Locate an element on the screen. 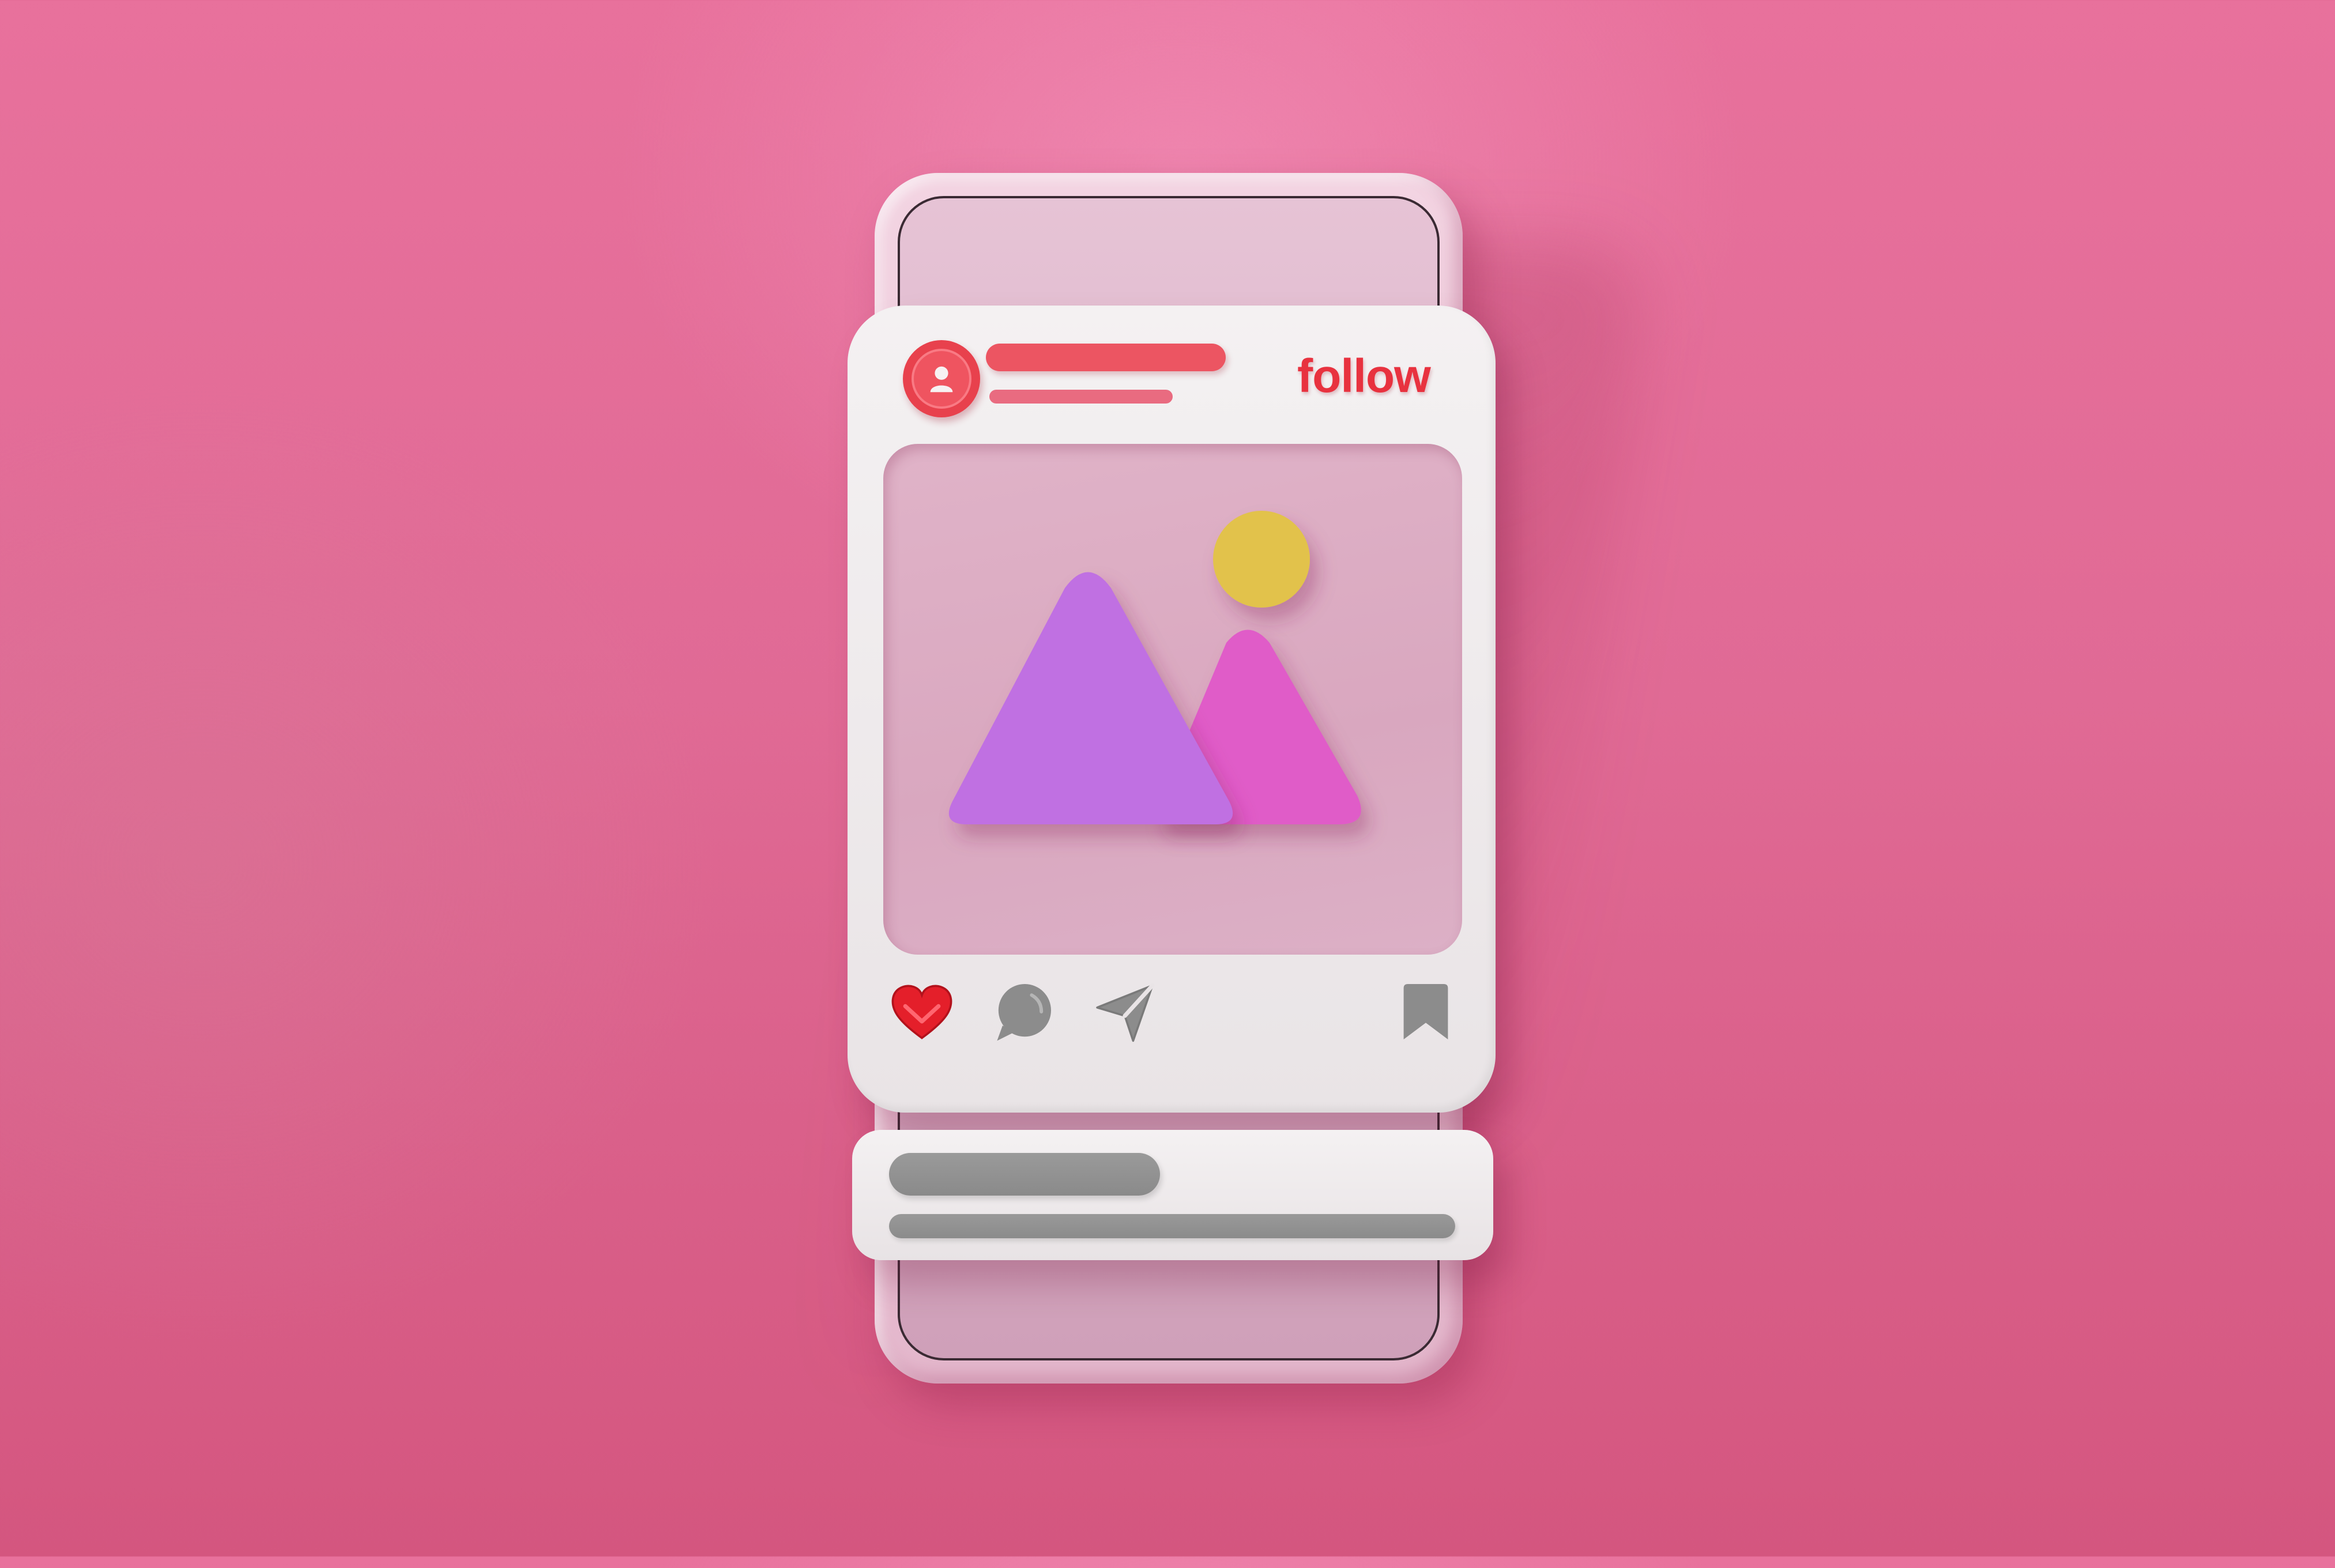  like-button is located at coordinates (921, 1011).